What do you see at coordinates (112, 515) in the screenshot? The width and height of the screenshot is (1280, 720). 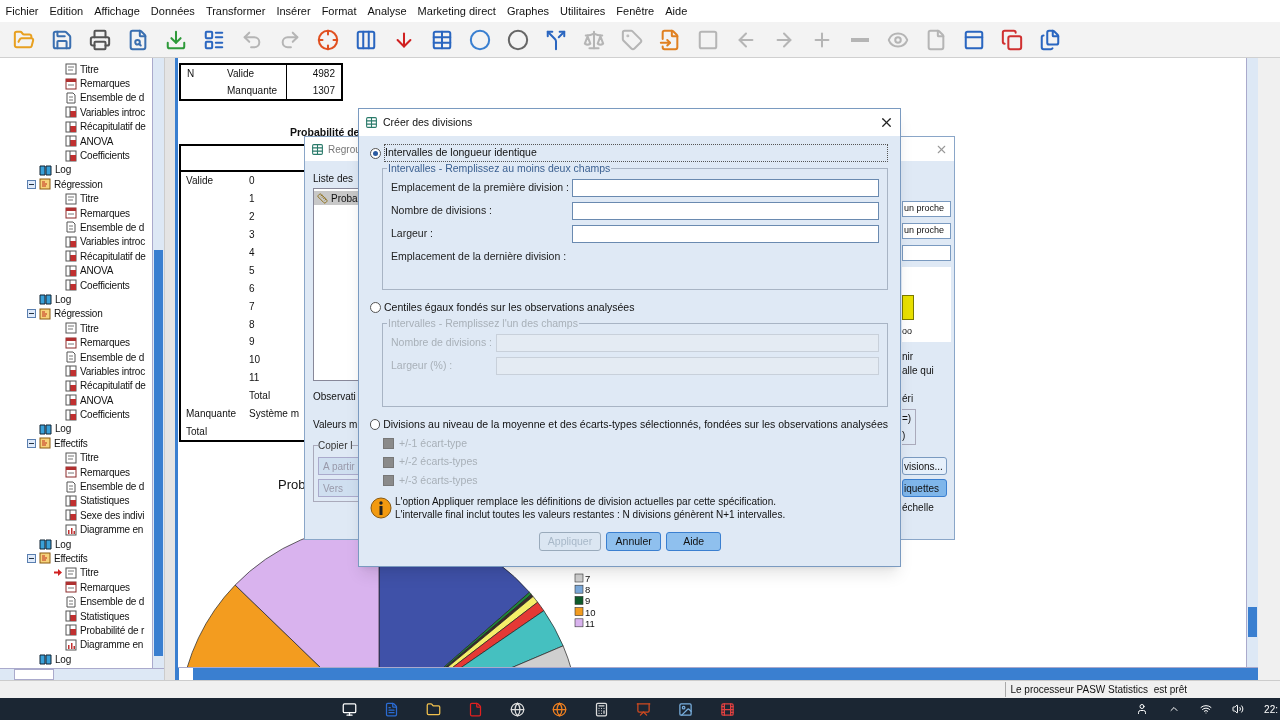 I see `tree-item: Sexe des indivi` at bounding box center [112, 515].